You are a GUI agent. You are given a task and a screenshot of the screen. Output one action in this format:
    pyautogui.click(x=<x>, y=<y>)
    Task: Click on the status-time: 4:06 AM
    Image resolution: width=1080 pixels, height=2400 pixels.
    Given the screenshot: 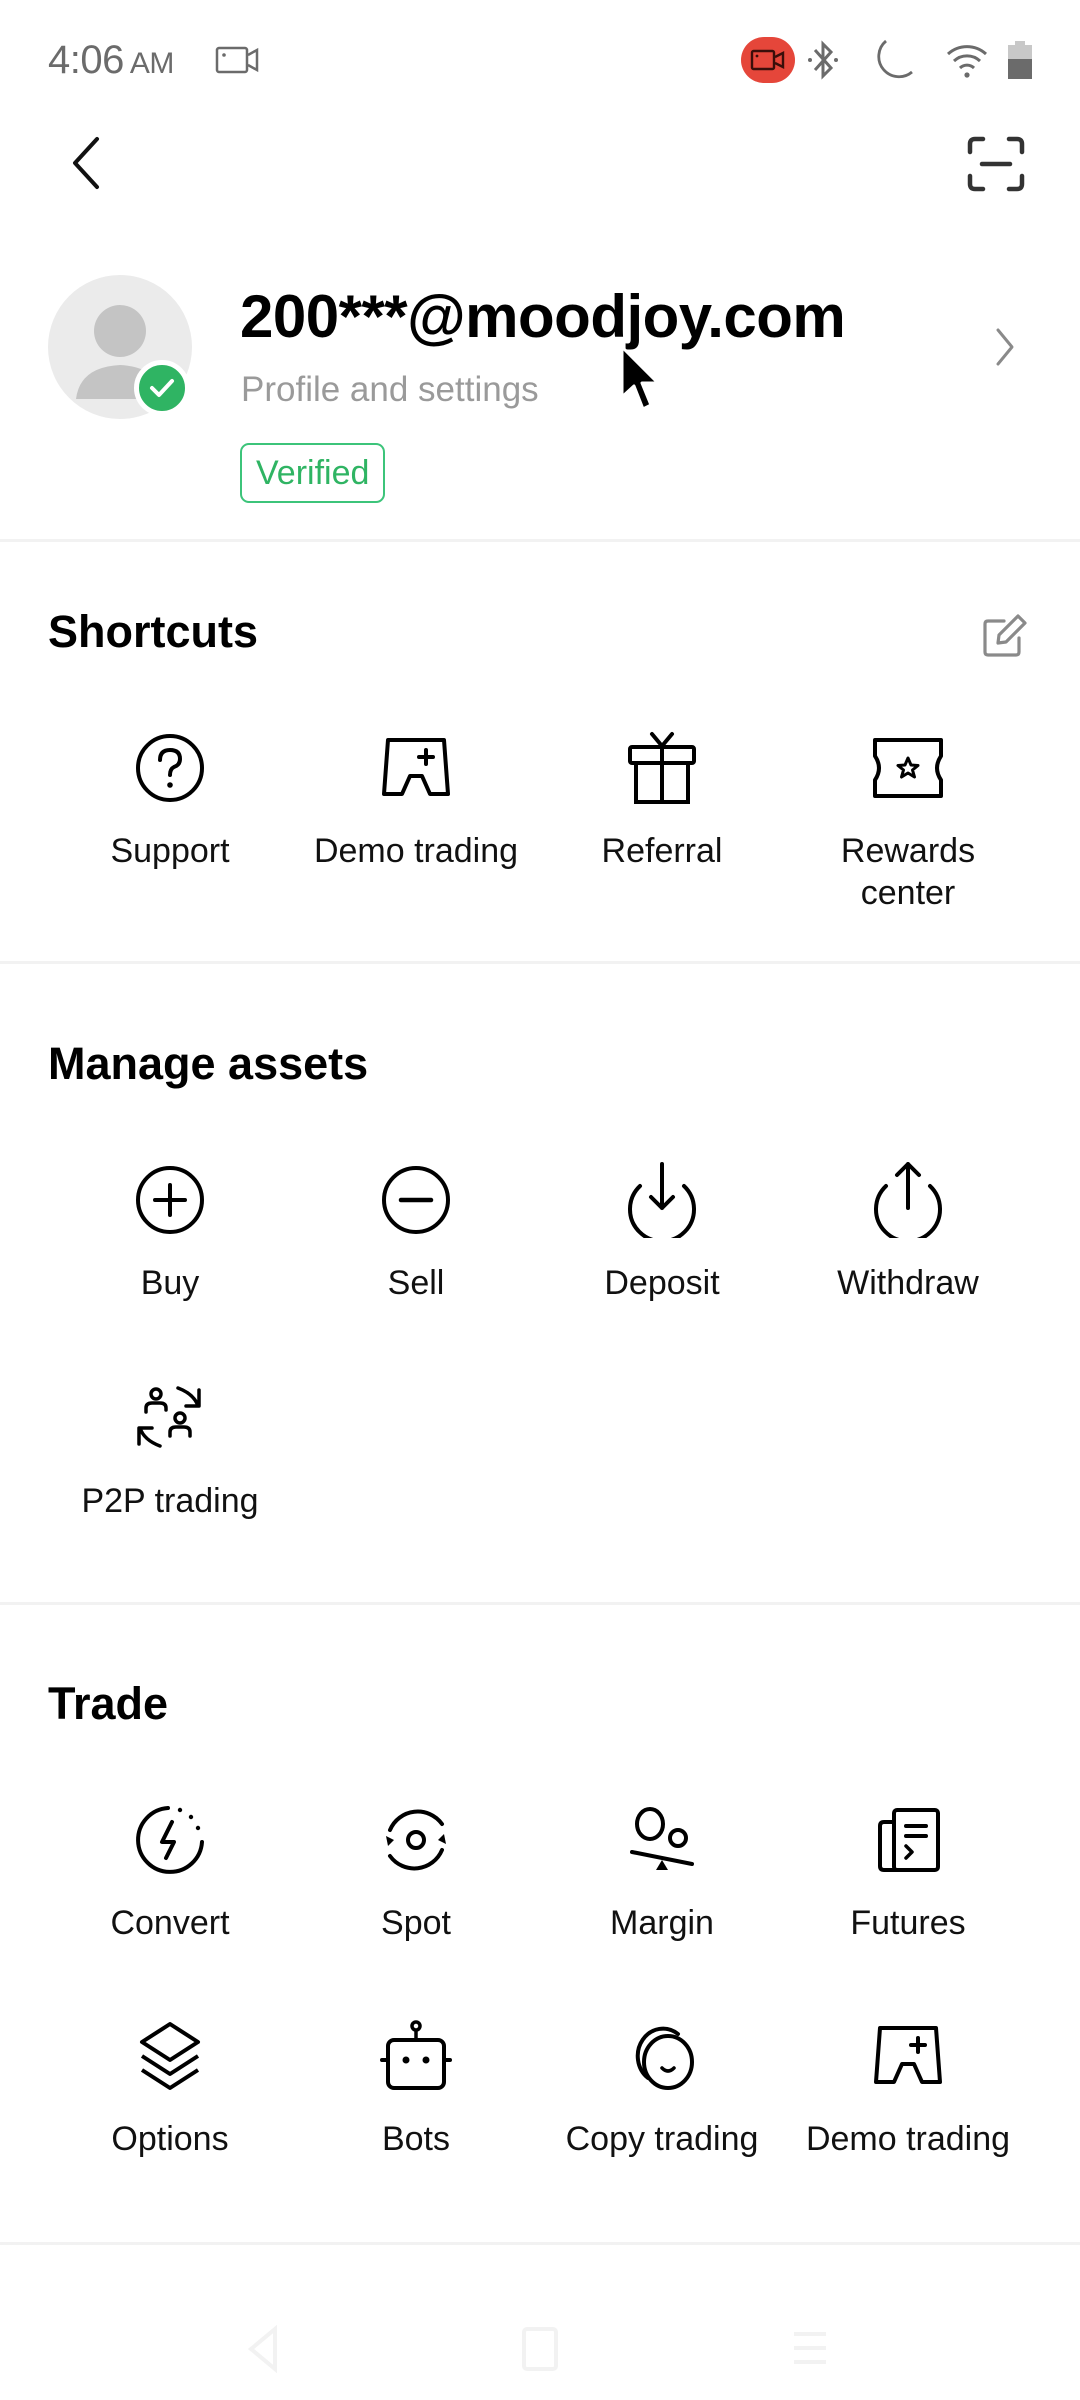 What is the action you would take?
    pyautogui.click(x=111, y=60)
    